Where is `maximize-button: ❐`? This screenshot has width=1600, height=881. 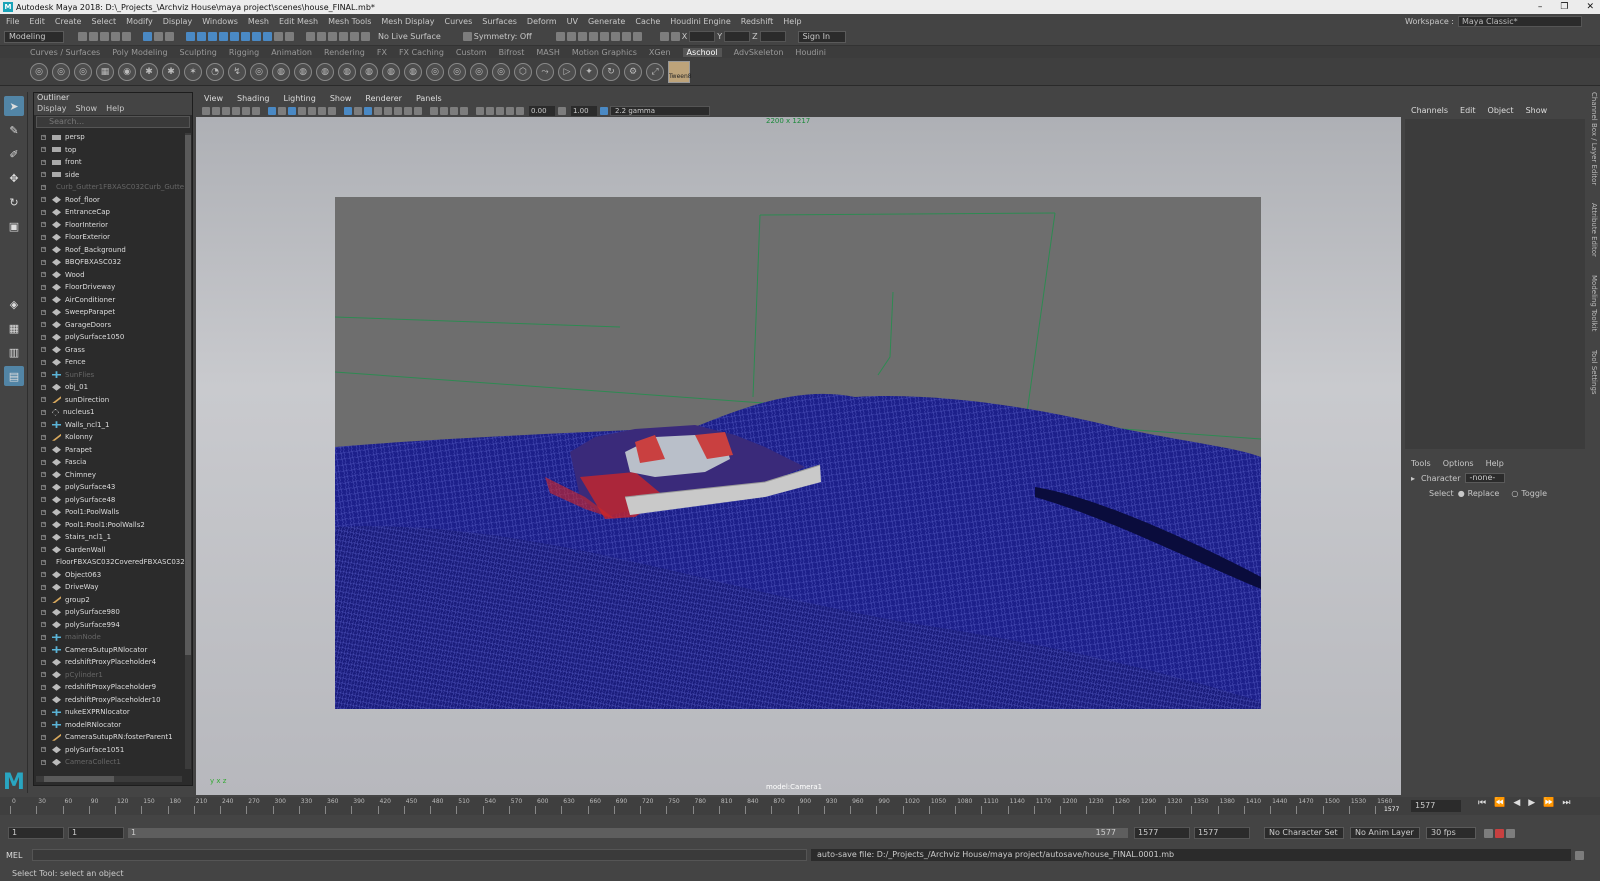
maximize-button: ❐ is located at coordinates (1564, 7).